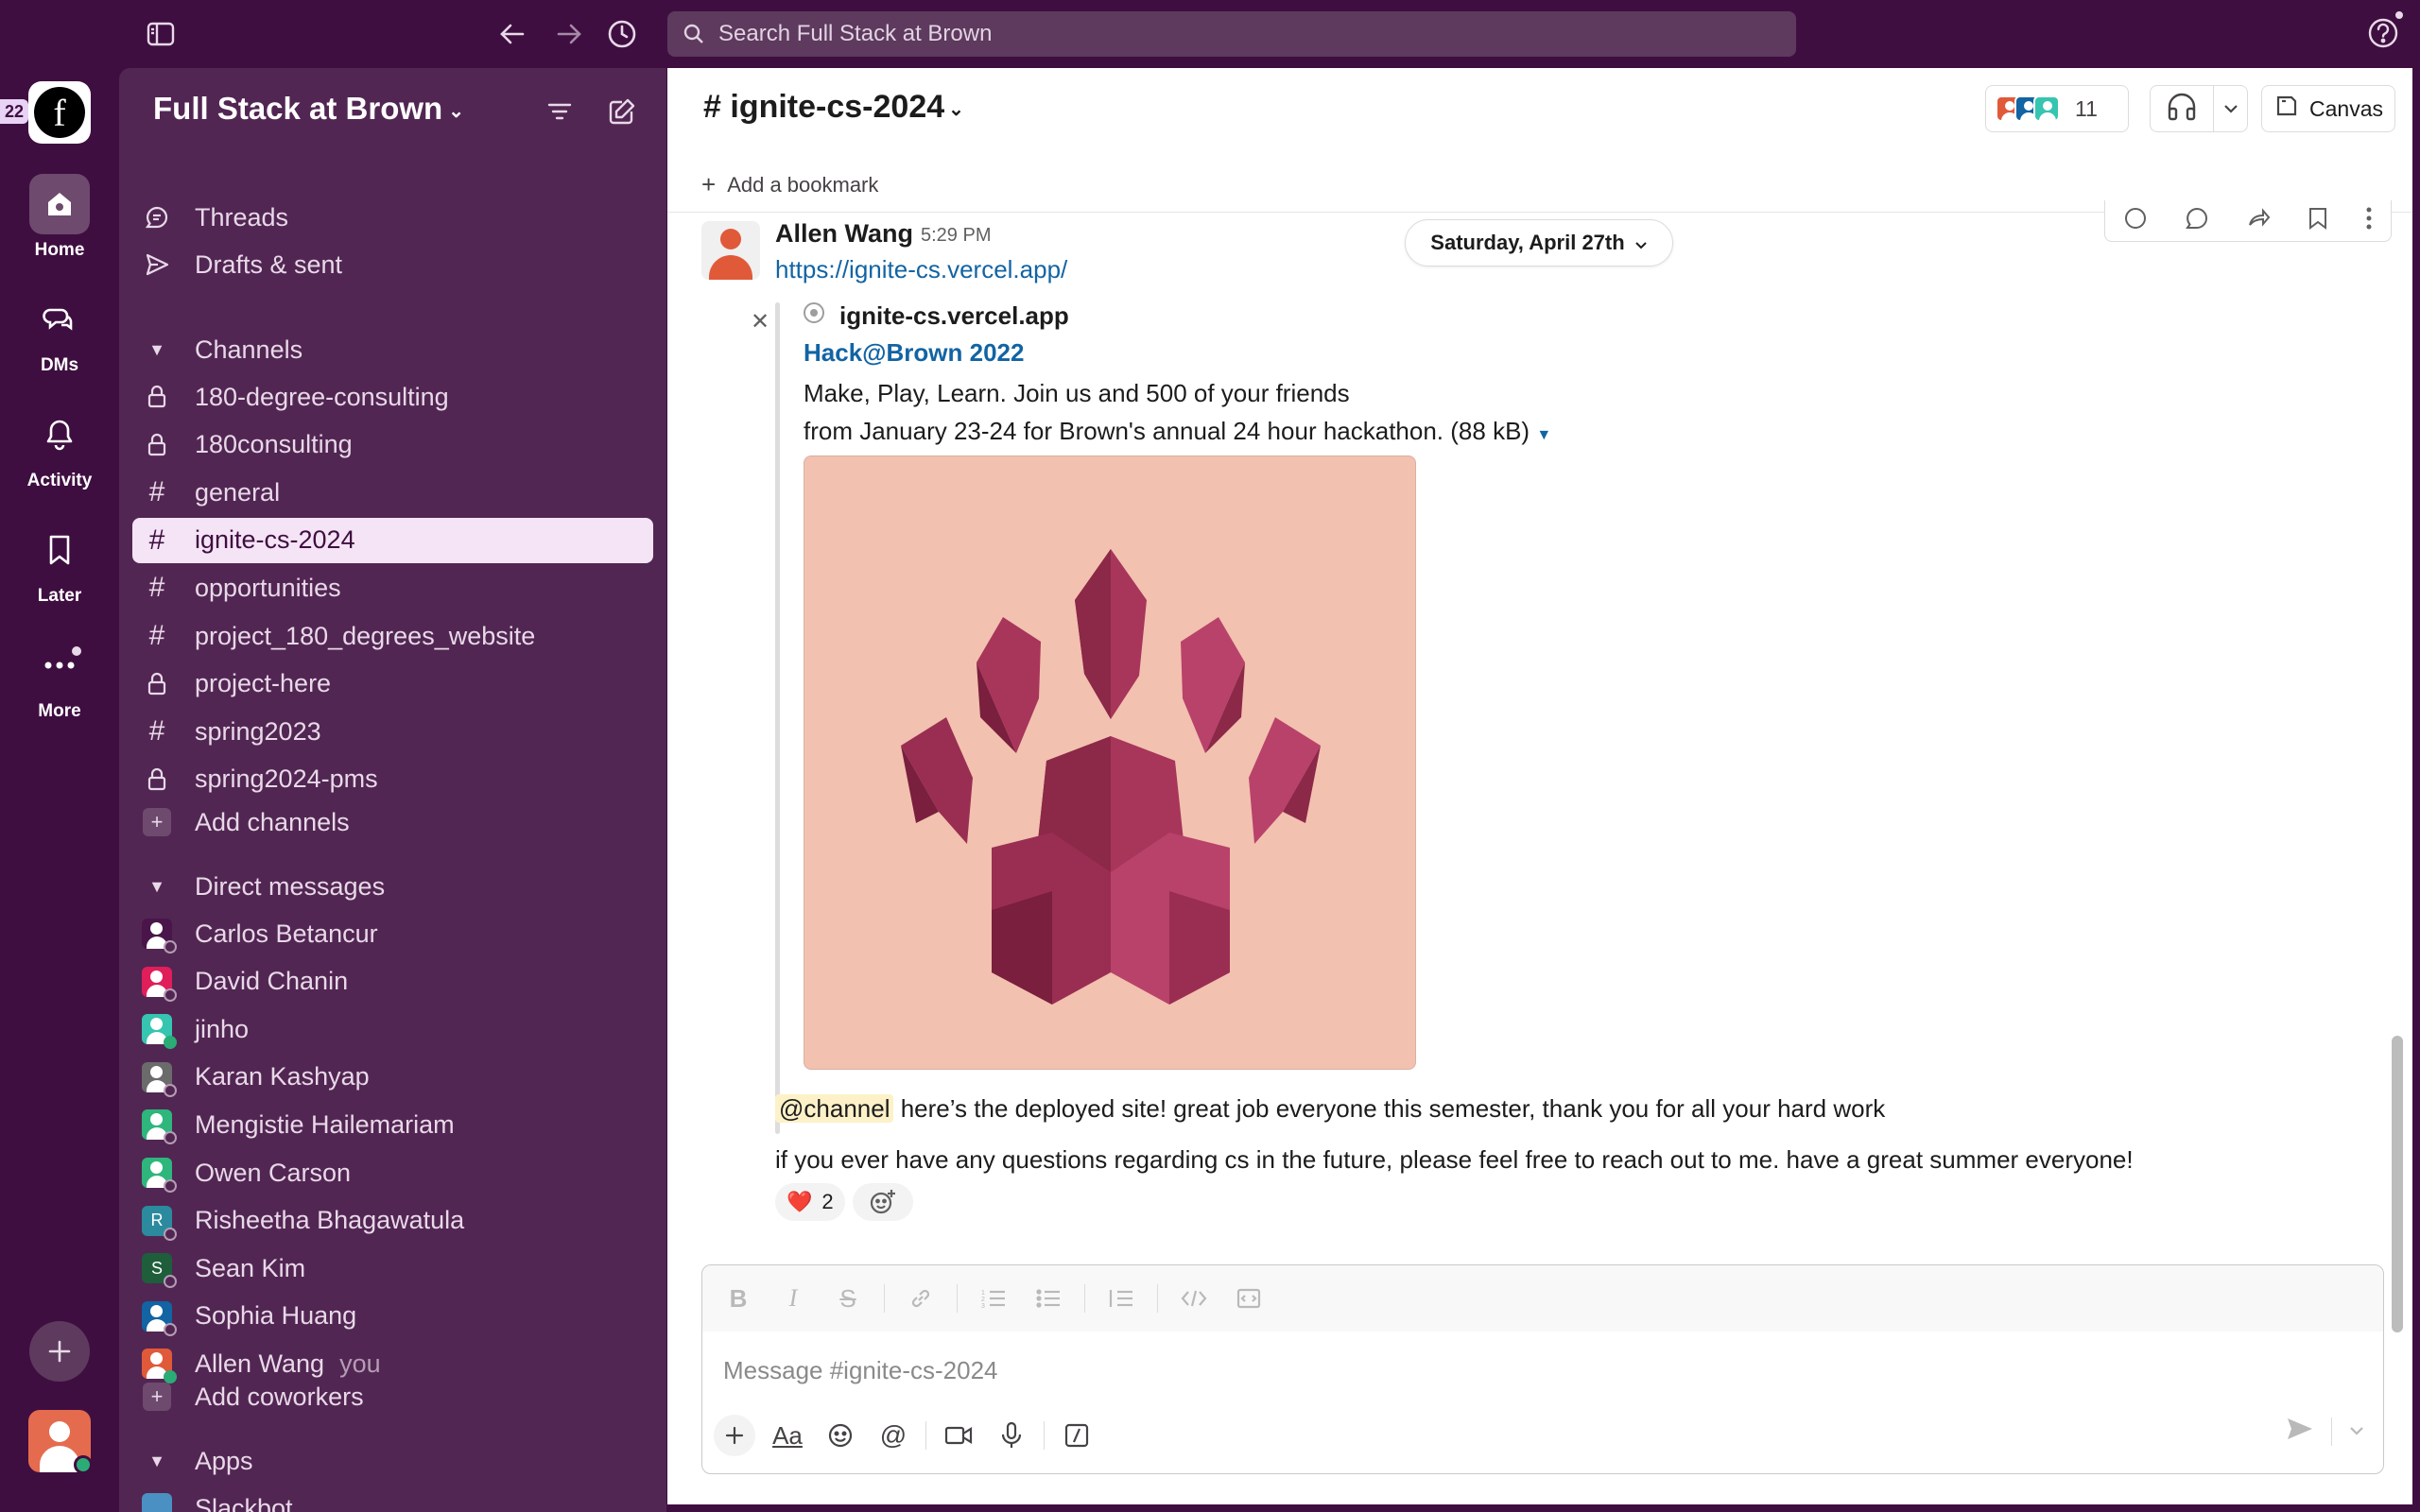  What do you see at coordinates (833, 107) in the screenshot?
I see `channel-title: # ignite-cs-2024 ⌄` at bounding box center [833, 107].